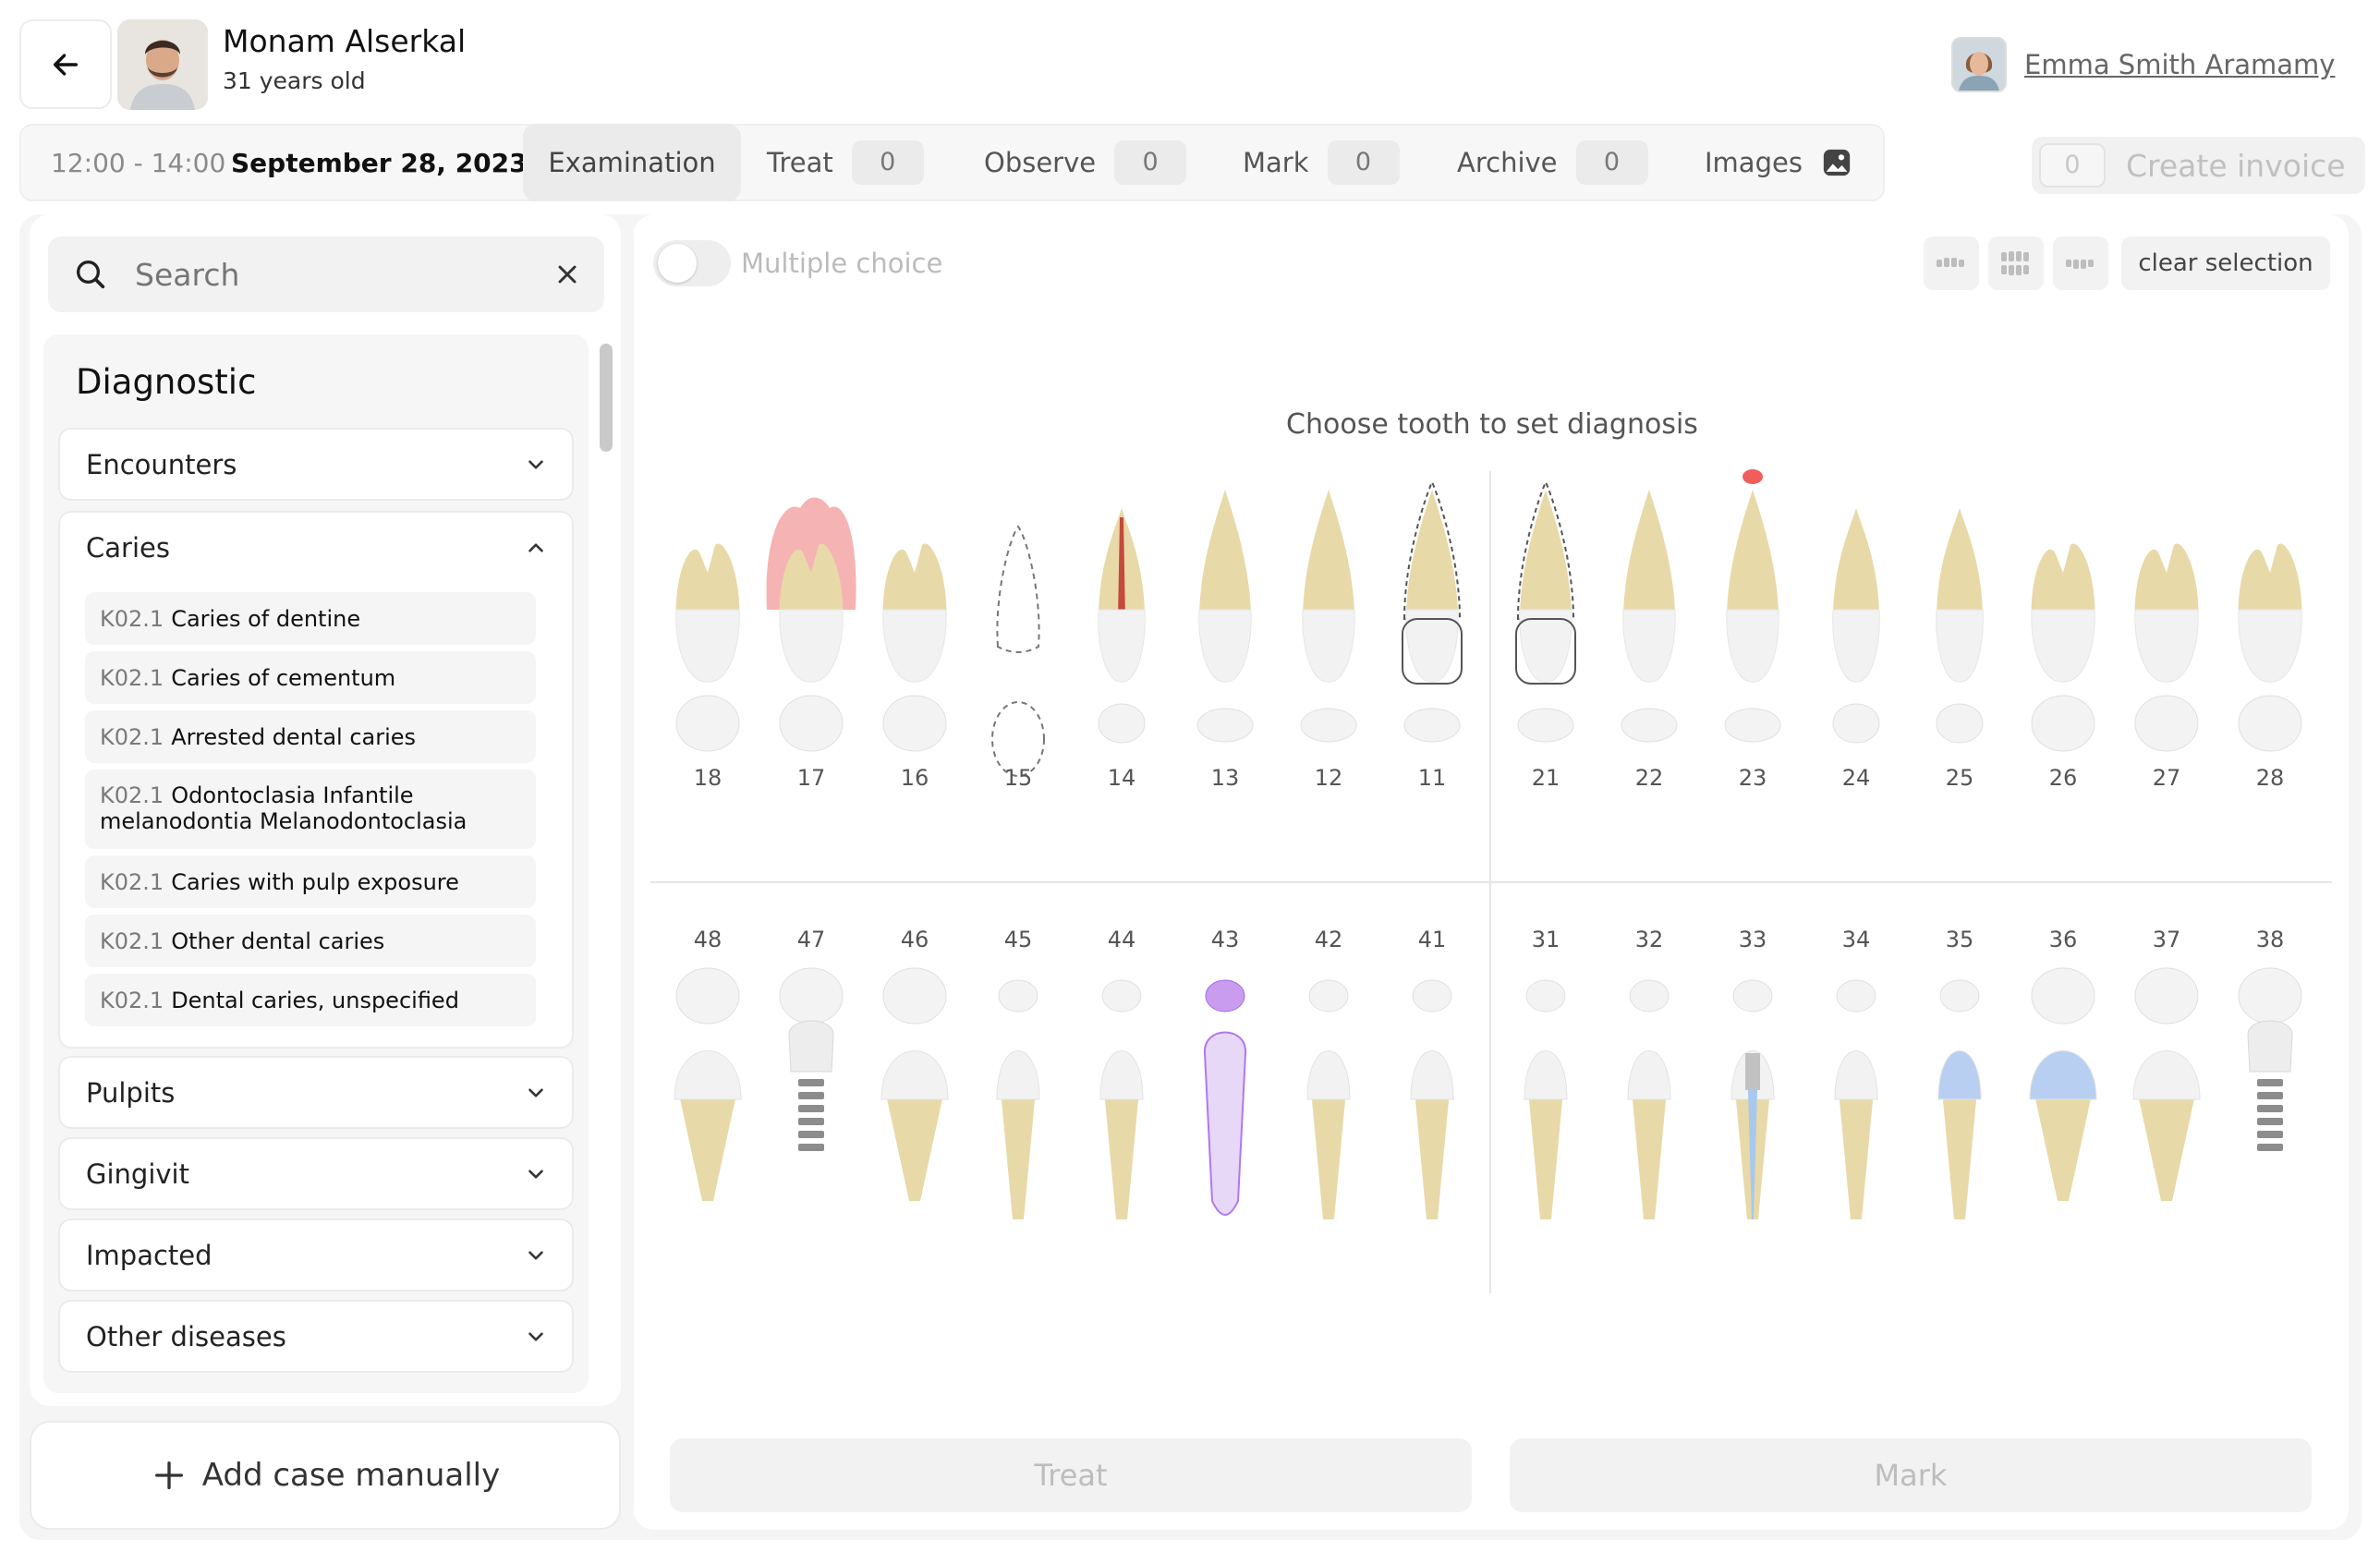 This screenshot has width=2380, height=1552. What do you see at coordinates (1071, 1475) in the screenshot?
I see `treat-button: Treat` at bounding box center [1071, 1475].